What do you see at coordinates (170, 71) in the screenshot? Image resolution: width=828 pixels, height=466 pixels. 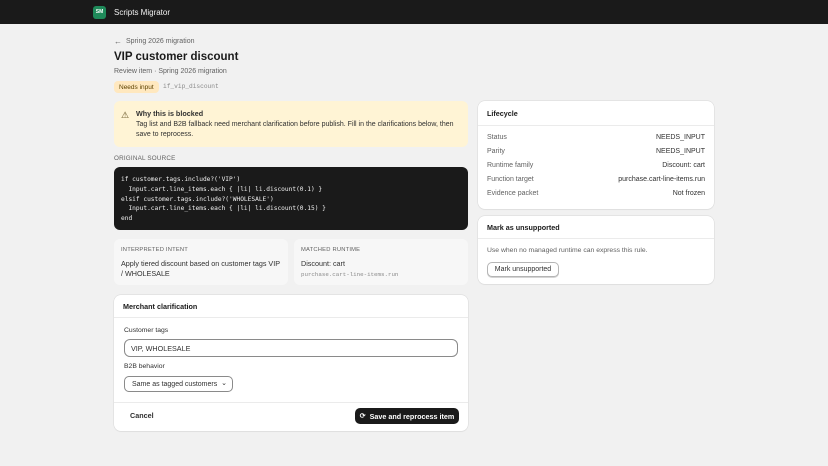 I see `page-subtitle: Review item · Spring 2026 migration` at bounding box center [170, 71].